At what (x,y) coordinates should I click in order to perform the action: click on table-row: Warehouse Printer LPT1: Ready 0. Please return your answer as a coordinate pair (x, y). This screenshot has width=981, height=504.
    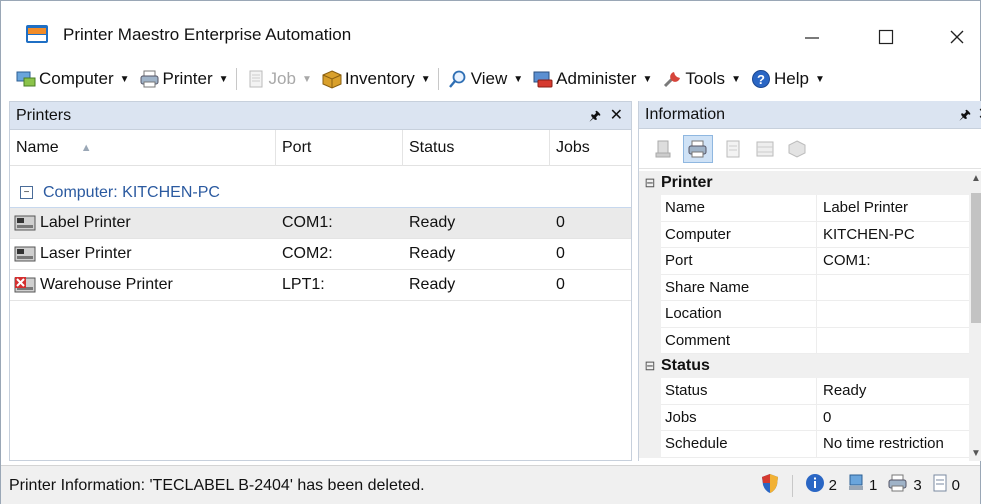
    Looking at the image, I should click on (320, 285).